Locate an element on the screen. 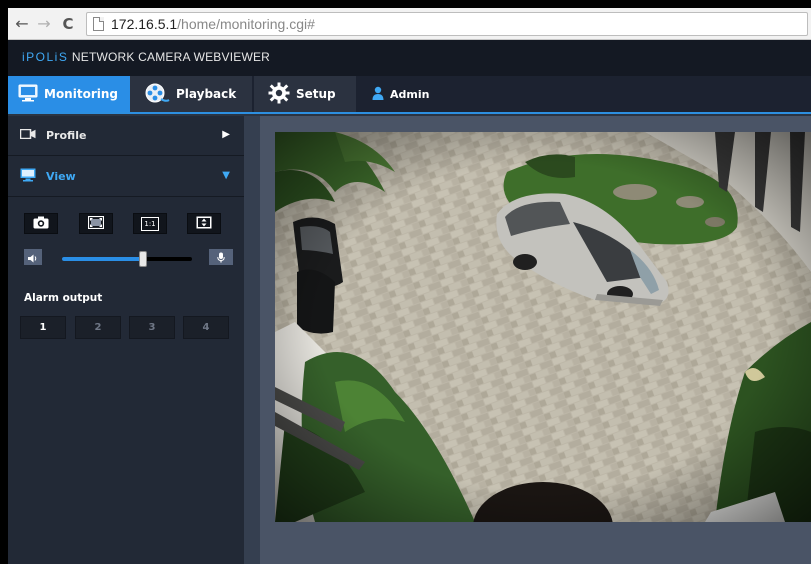 This screenshot has width=811, height=564. snapshot-button is located at coordinates (41, 223).